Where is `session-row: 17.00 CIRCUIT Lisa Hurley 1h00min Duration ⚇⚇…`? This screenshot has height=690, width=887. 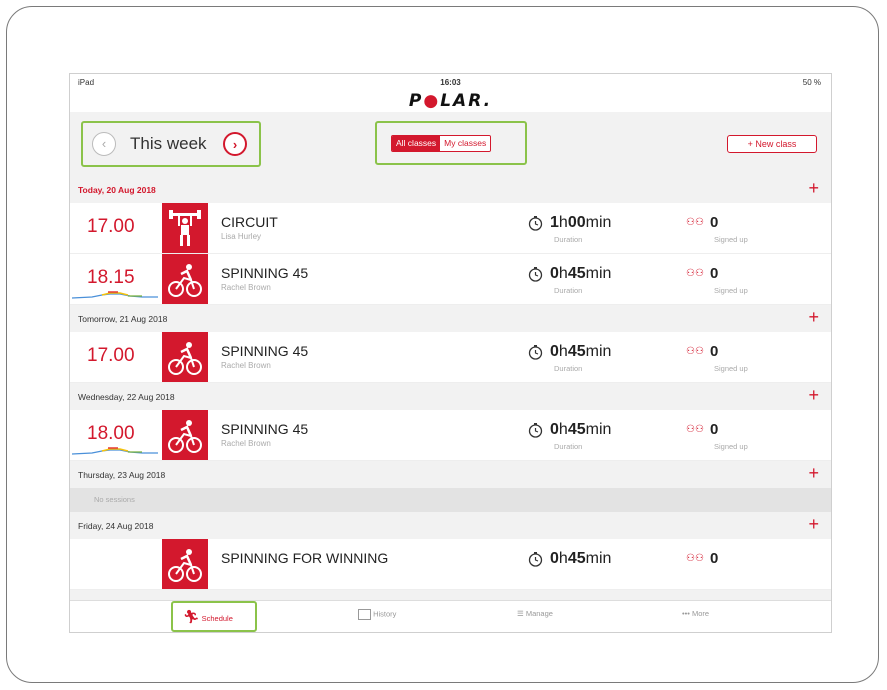
session-row: 17.00 CIRCUIT Lisa Hurley 1h00min Duration ⚇⚇… is located at coordinates (450, 228).